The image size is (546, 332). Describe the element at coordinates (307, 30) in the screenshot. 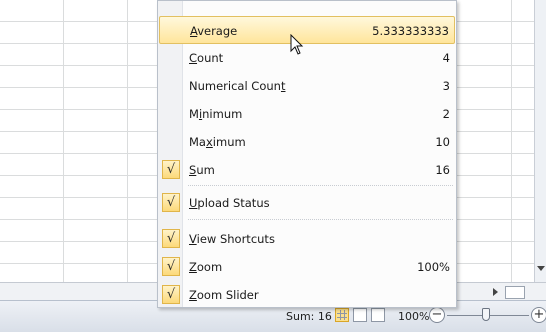

I see `menu-item-average: Average 5.333333333` at that location.